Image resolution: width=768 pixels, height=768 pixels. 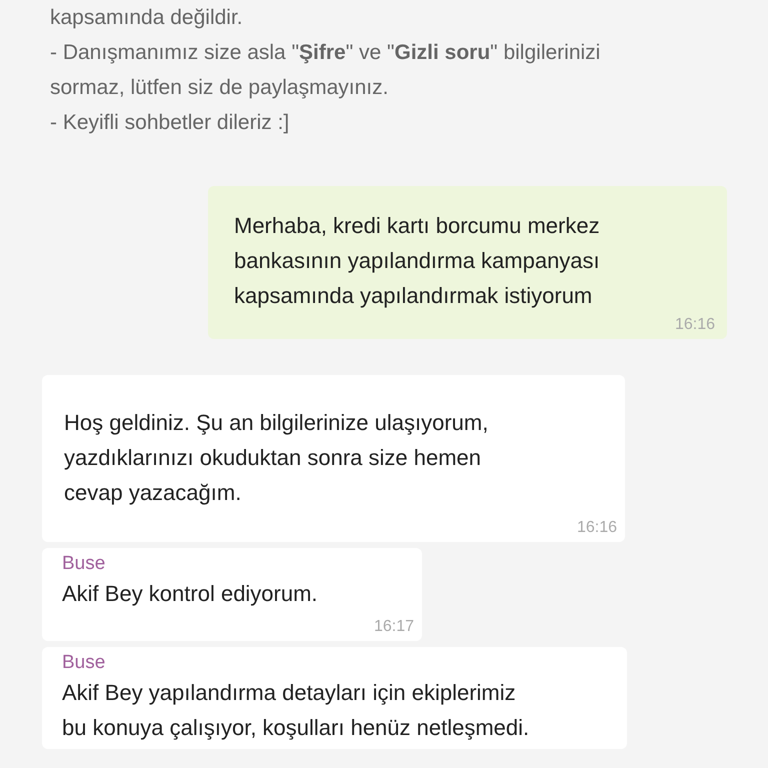 What do you see at coordinates (417, 261) in the screenshot?
I see `message-text: Merhaba, kredi kartı borcumu merkez bankasının yapılandırma kampanyası kapsamında yapılandırmak istiyorum` at bounding box center [417, 261].